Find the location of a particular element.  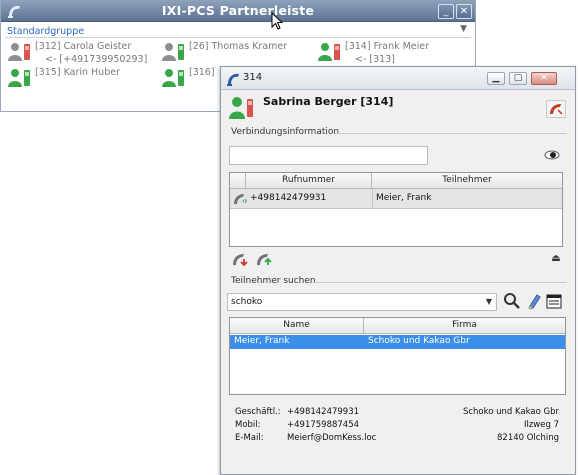

partner-name: [26] Thomas Kramer is located at coordinates (238, 46).